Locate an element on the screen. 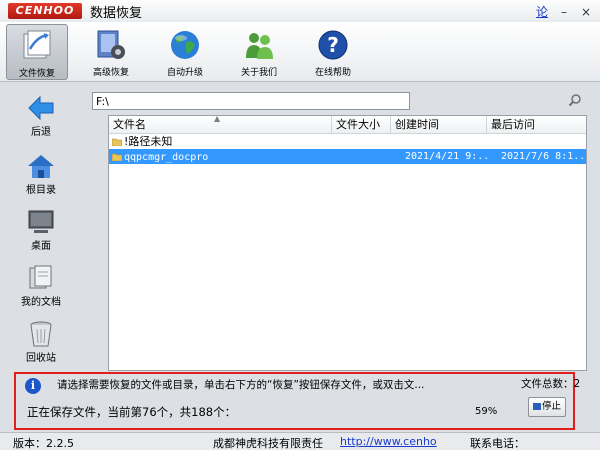 Image resolution: width=600 pixels, height=450 pixels. back-arrow-icon is located at coordinates (41, 108).